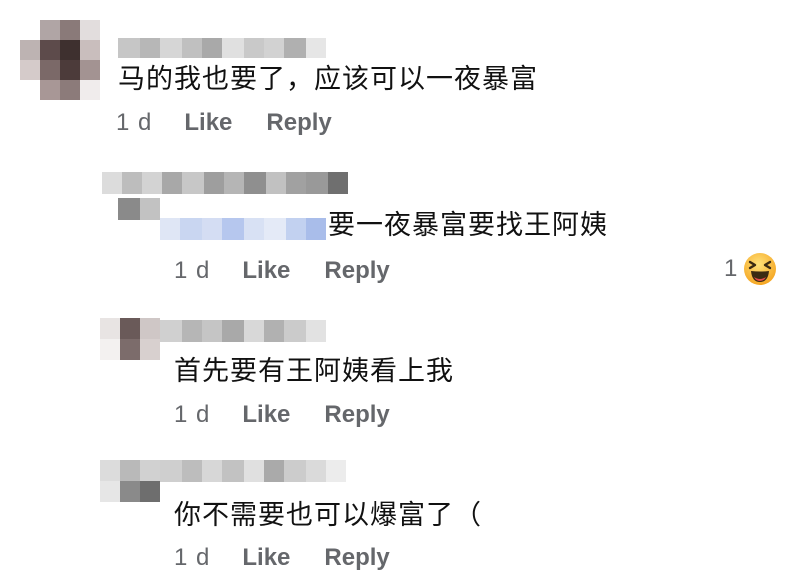 The width and height of the screenshot is (800, 586). I want to click on reaction-count: 1, so click(731, 268).